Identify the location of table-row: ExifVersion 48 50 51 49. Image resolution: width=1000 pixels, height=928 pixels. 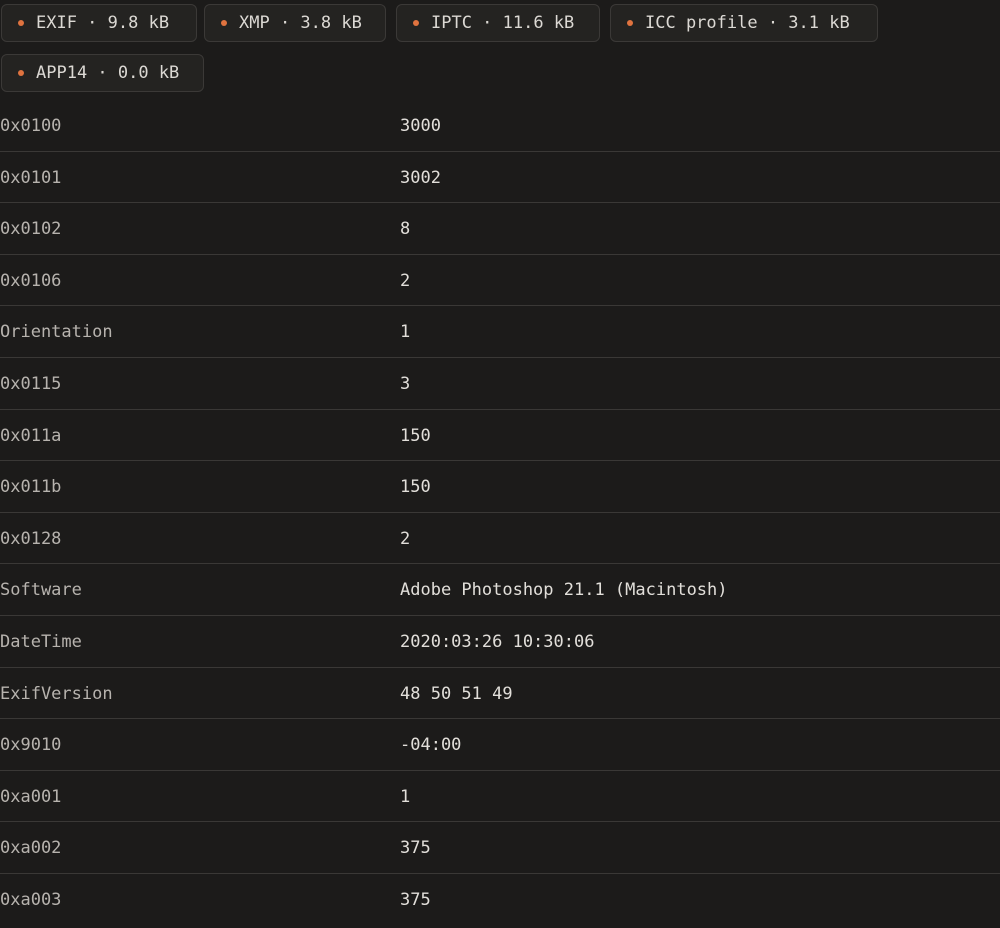
(500, 694).